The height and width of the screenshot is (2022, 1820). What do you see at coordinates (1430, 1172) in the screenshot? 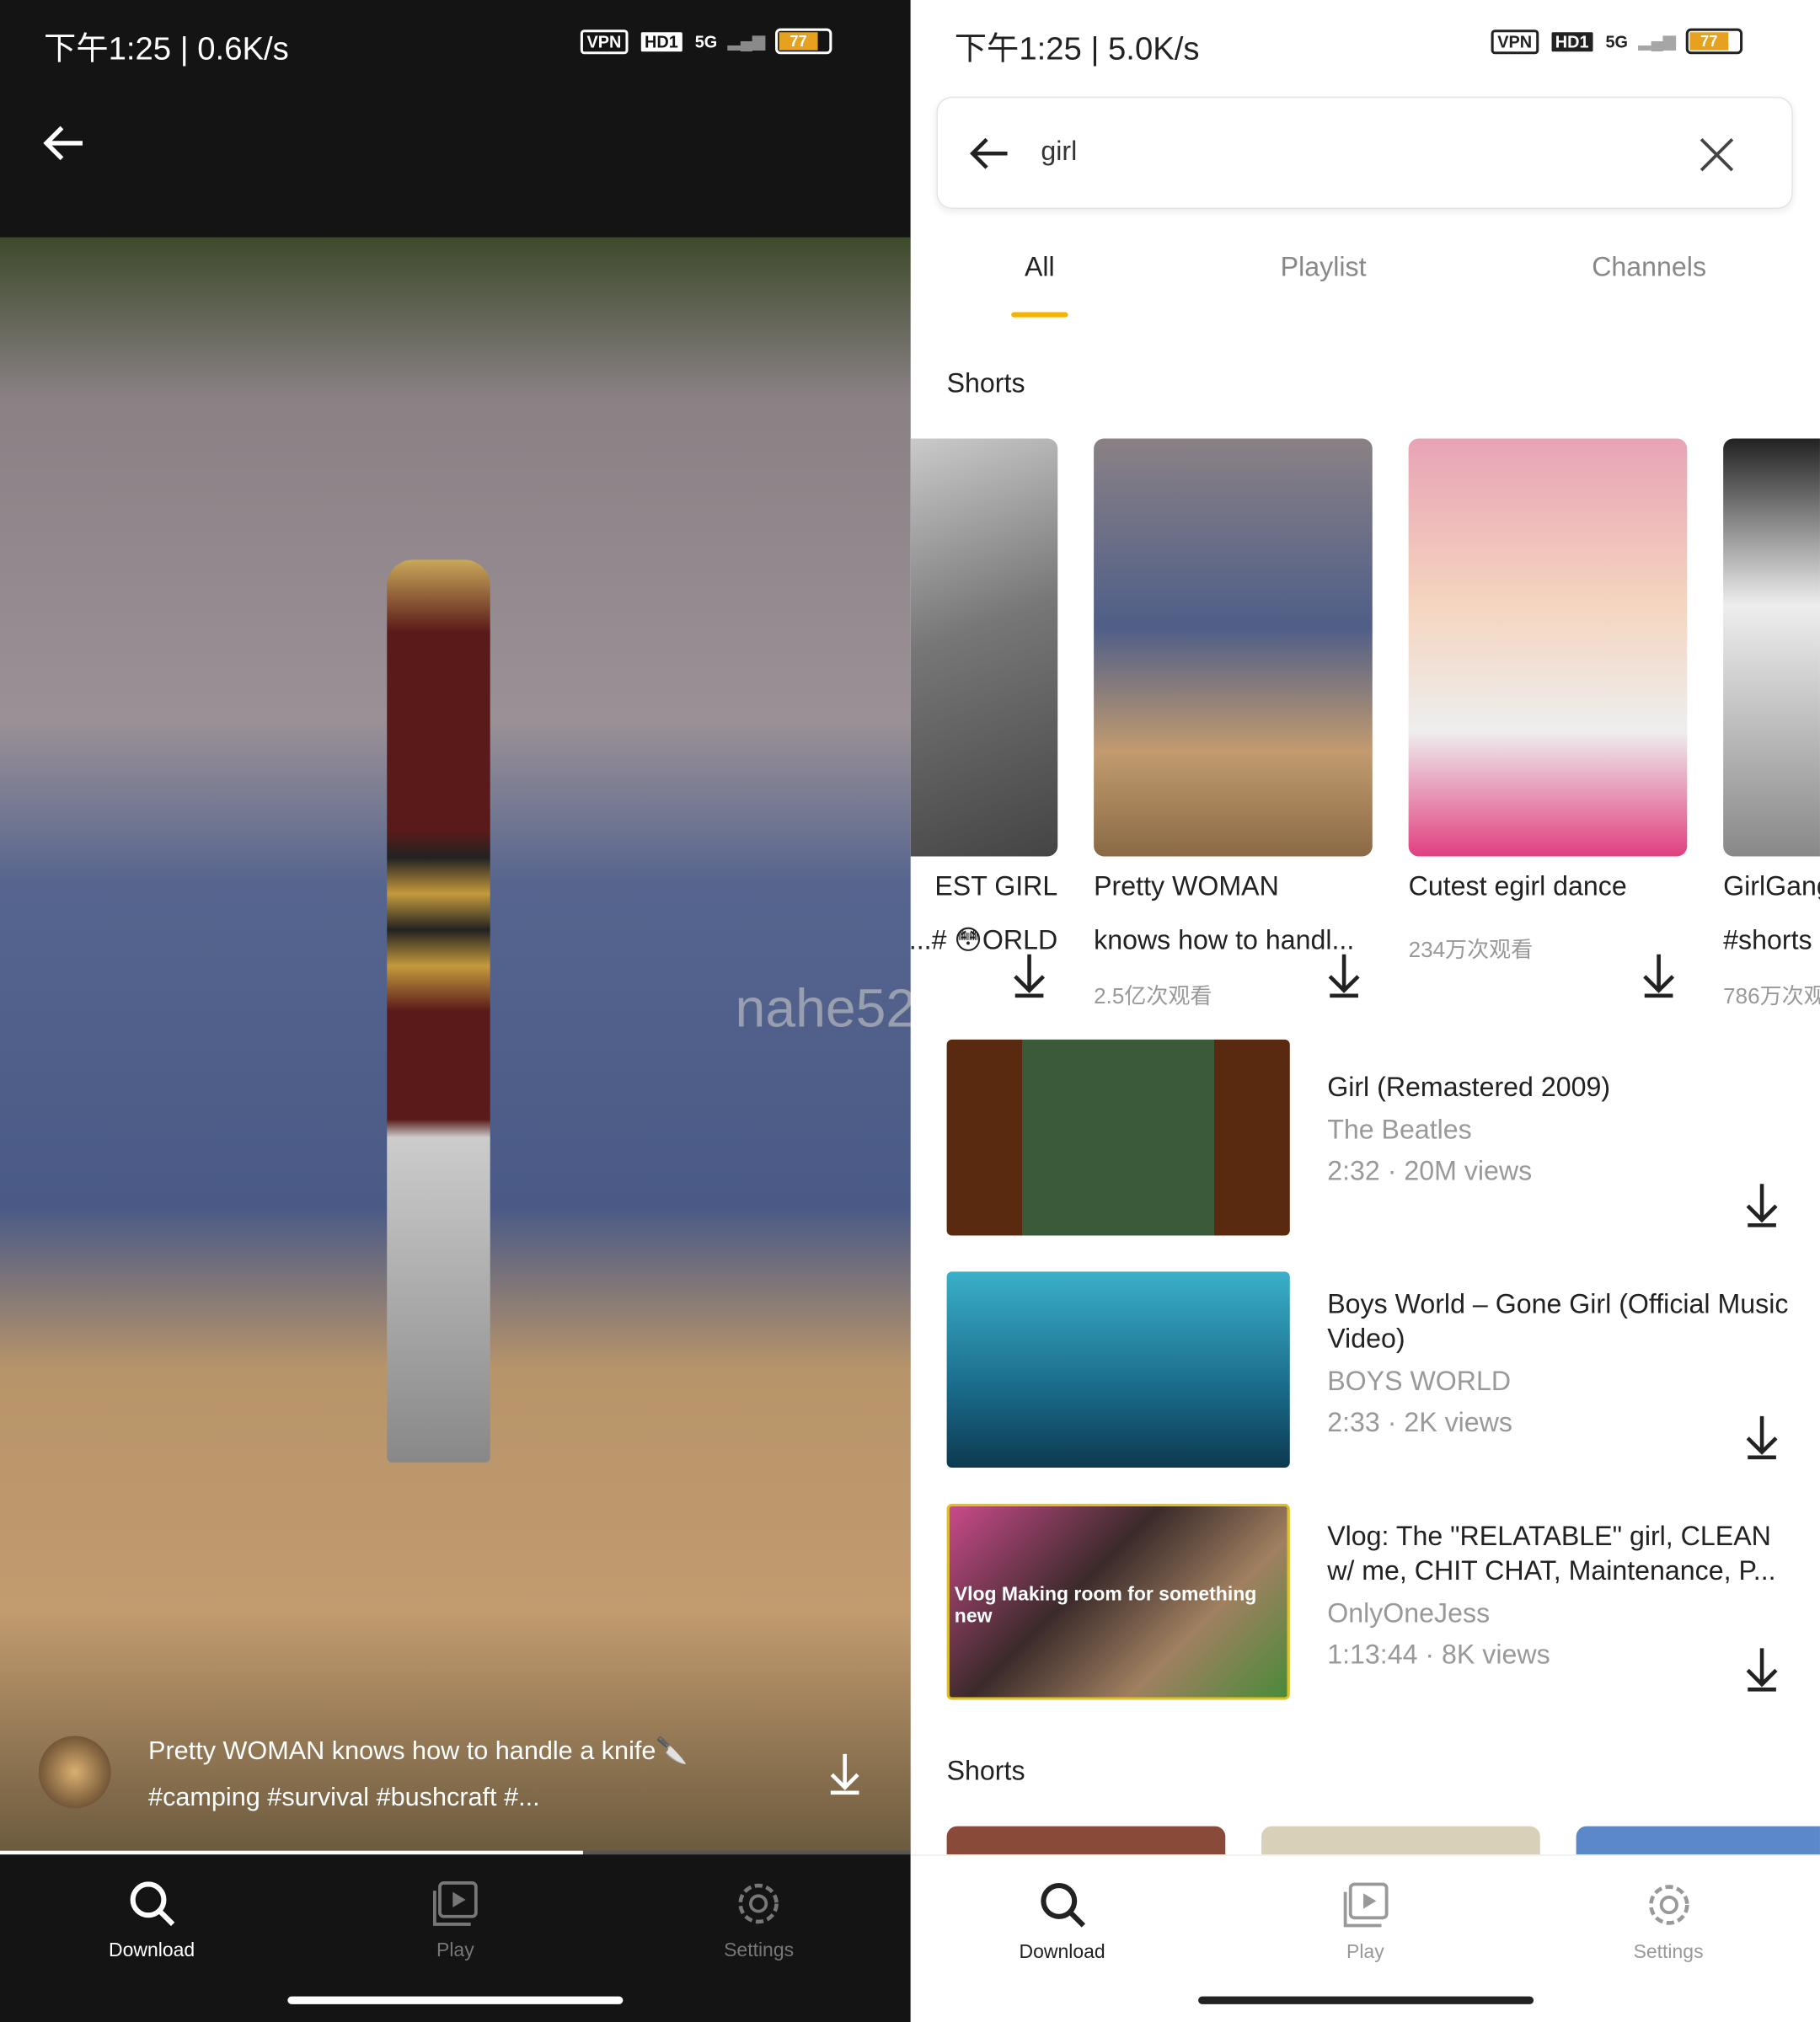
I see `video-meta: 2:32 · 20M views` at bounding box center [1430, 1172].